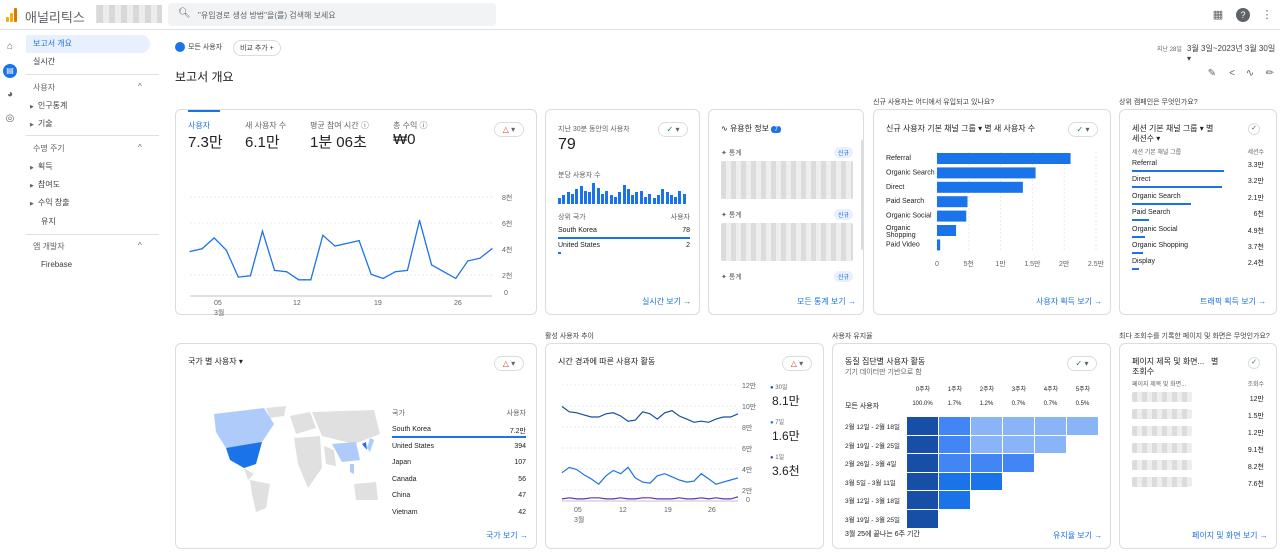 The height and width of the screenshot is (557, 1280). Describe the element at coordinates (1000, 263) in the screenshot. I see `x-tick: 1만` at that location.